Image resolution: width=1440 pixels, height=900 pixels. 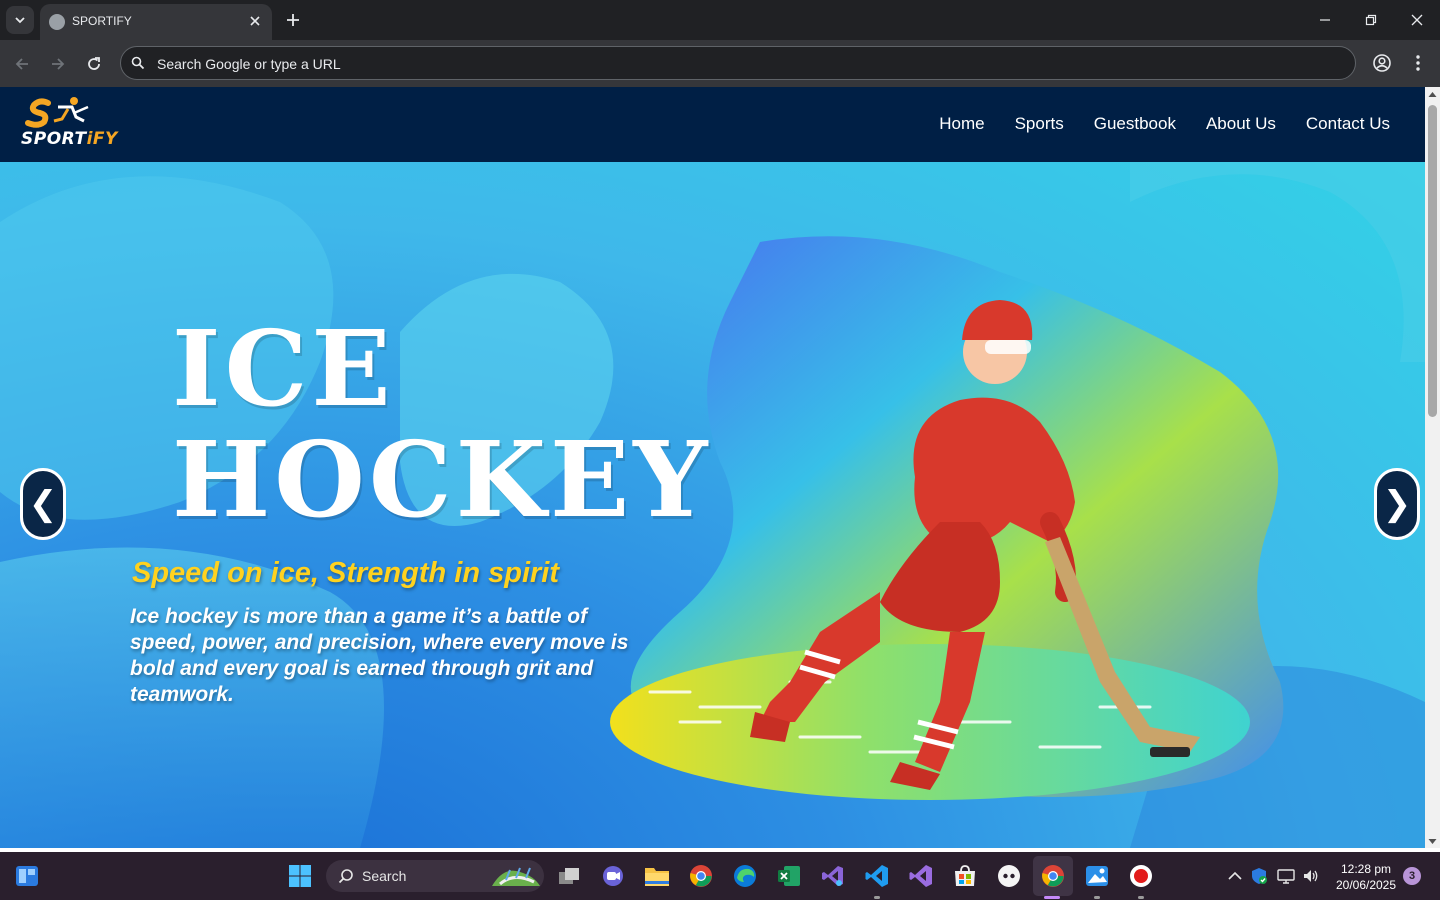 I want to click on photos-icon, so click(x=1097, y=876).